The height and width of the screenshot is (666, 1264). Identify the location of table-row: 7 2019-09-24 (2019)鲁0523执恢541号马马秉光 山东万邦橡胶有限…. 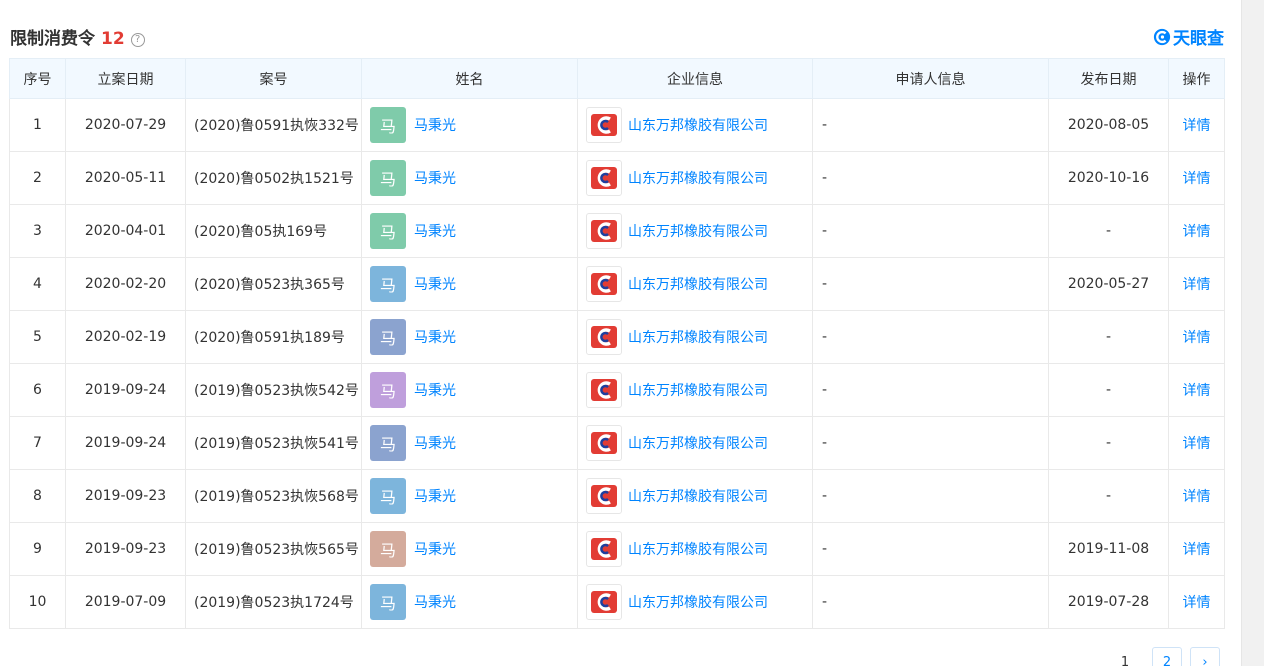
(617, 443).